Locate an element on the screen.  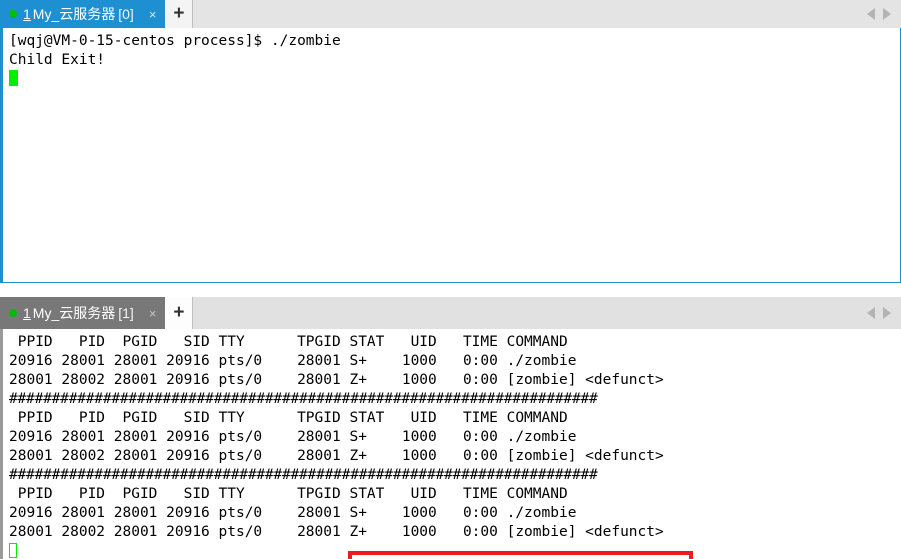
tab-suffix-label: [1] is located at coordinates (126, 313).